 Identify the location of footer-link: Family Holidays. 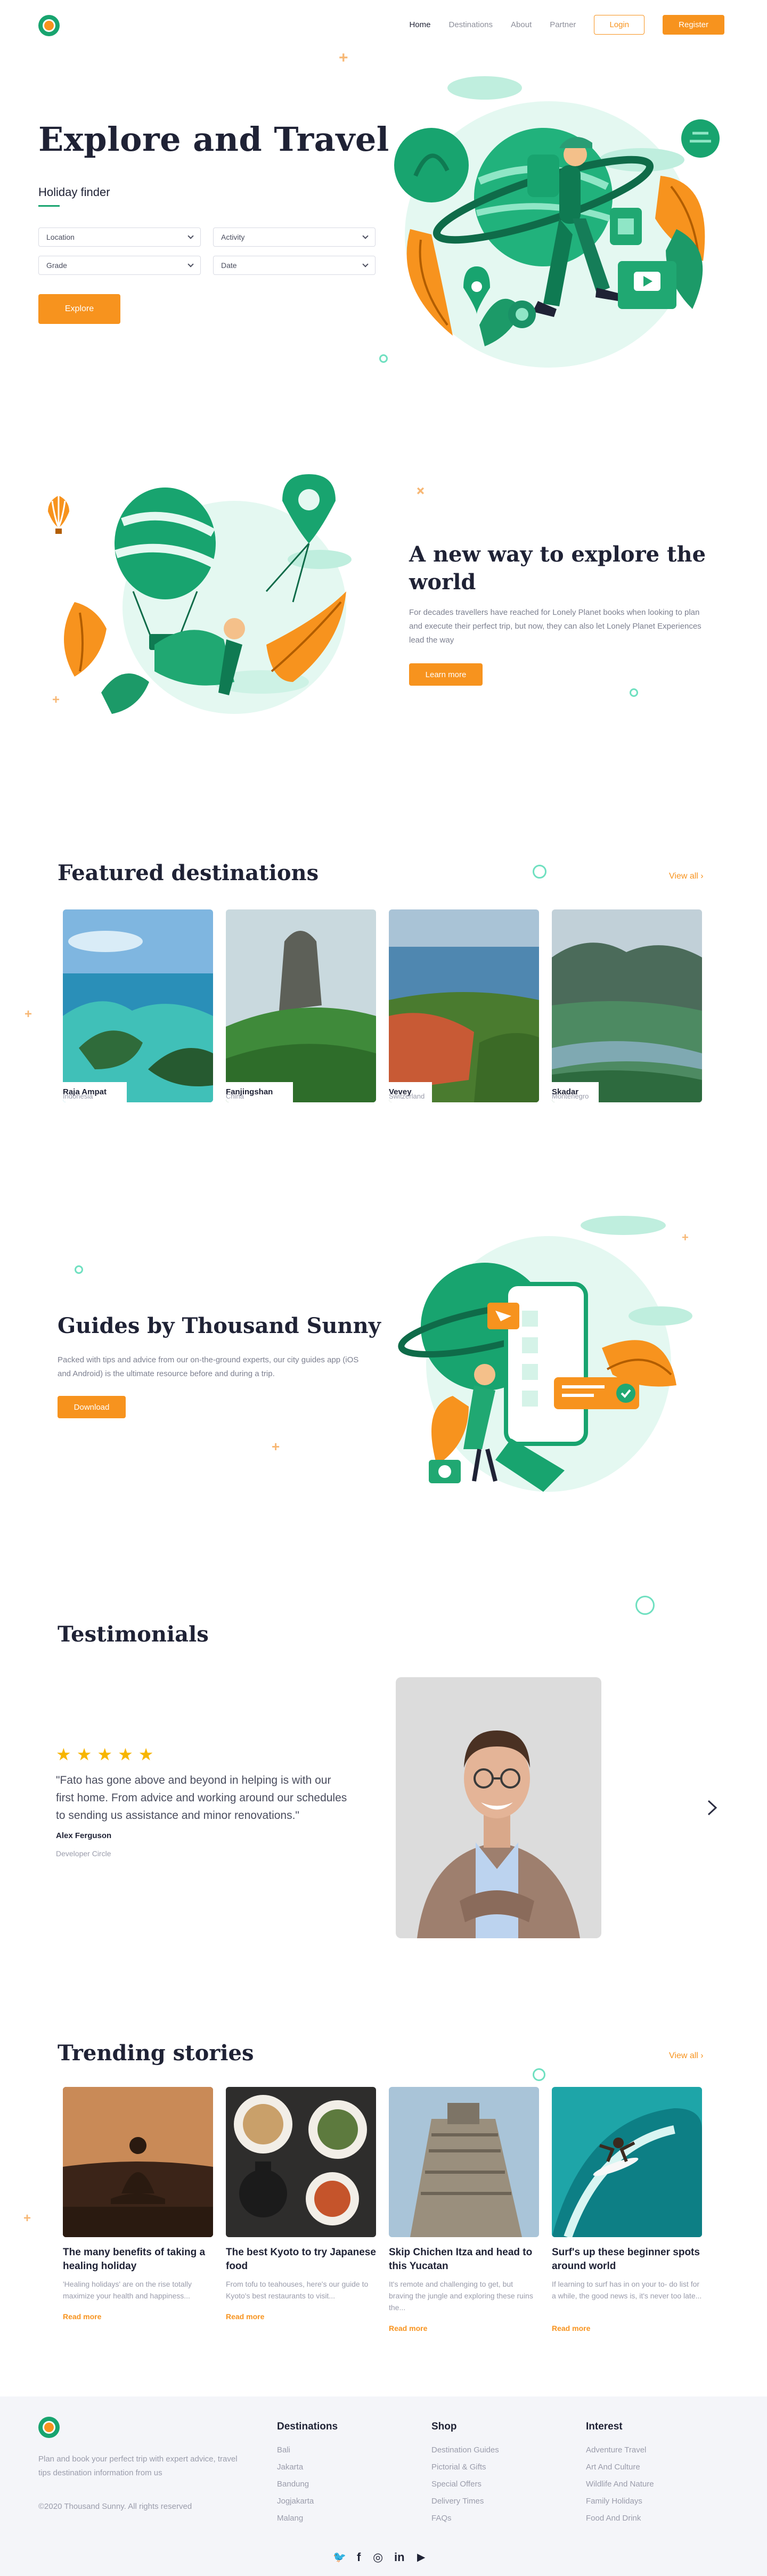
(614, 2502).